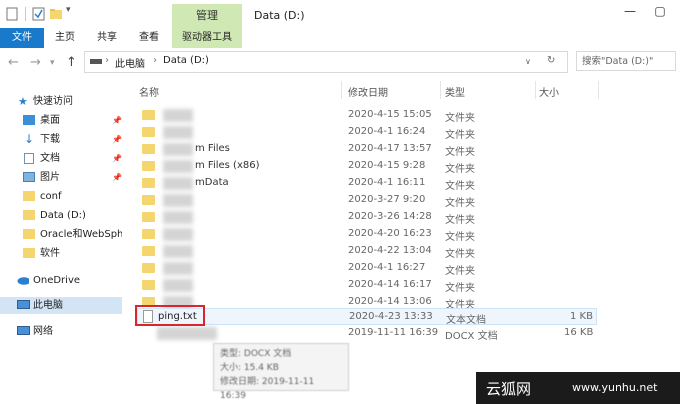 This screenshot has width=680, height=404. I want to click on star-icon: ★, so click(23, 101).